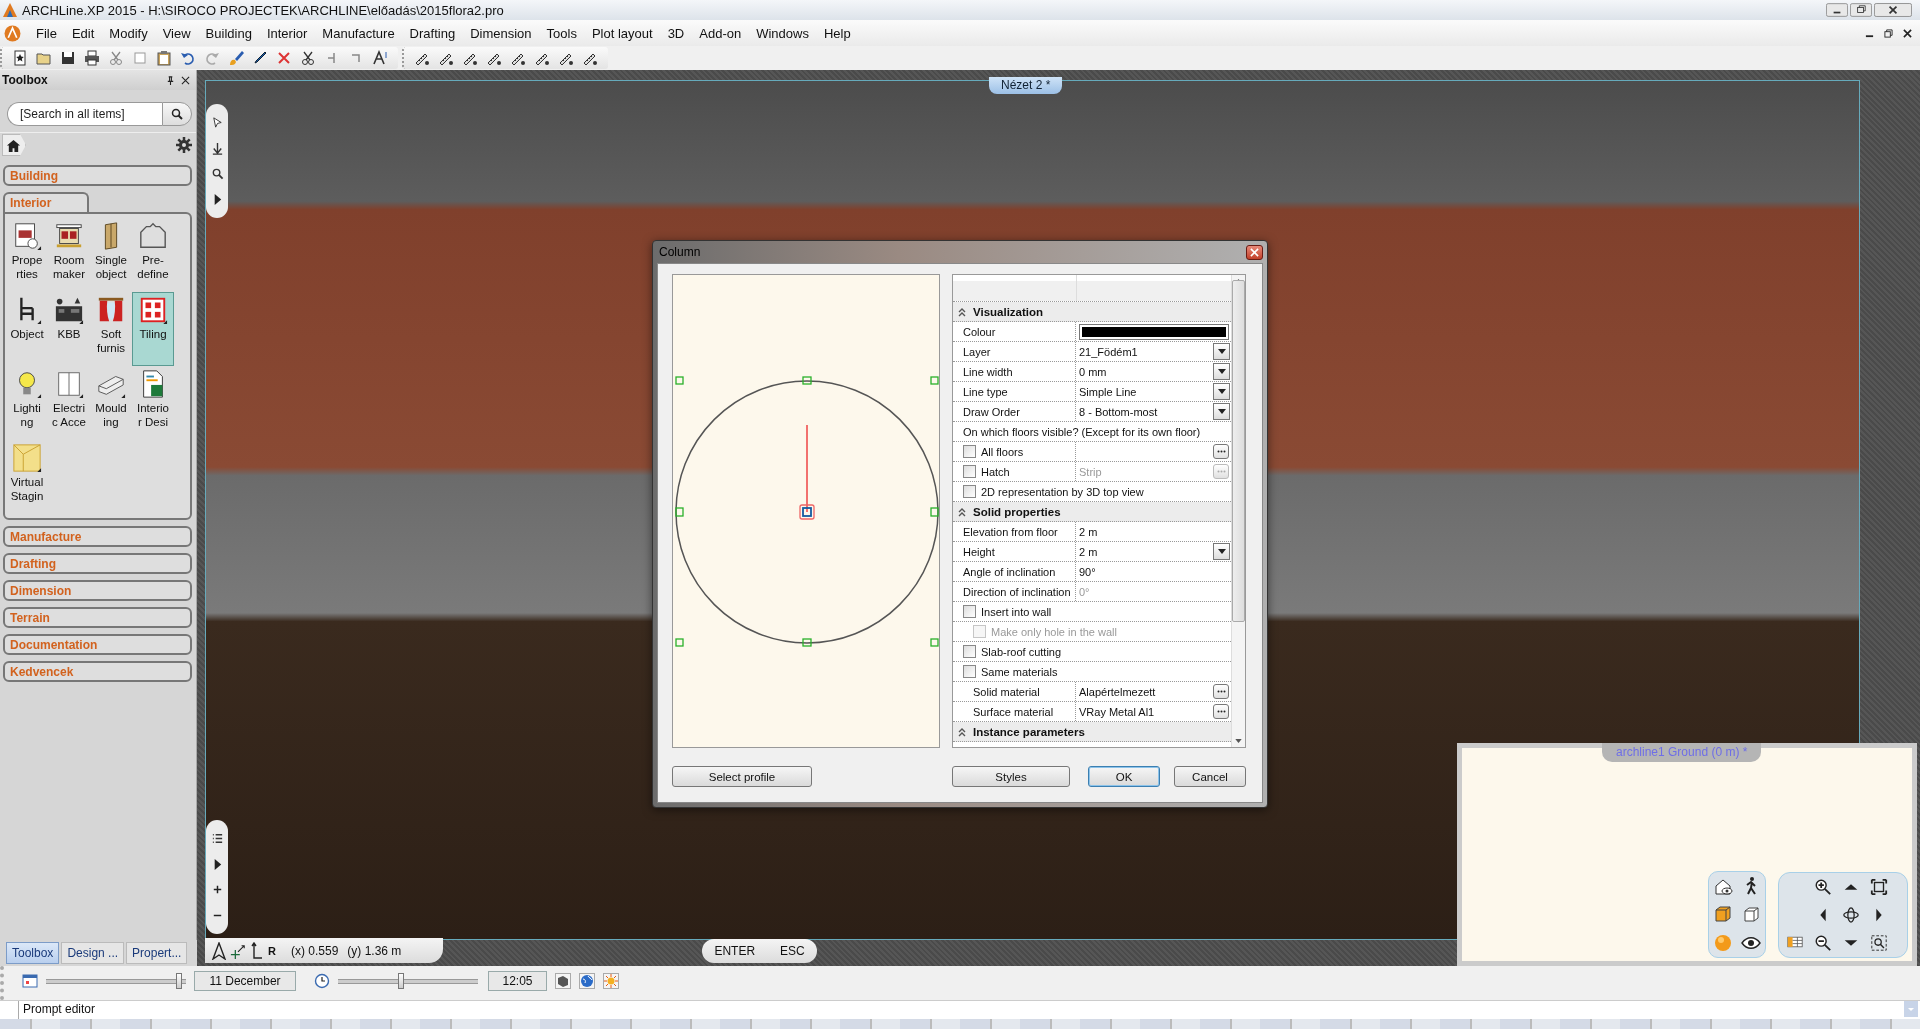 The height and width of the screenshot is (1029, 1920). I want to click on close-button, so click(1254, 252).